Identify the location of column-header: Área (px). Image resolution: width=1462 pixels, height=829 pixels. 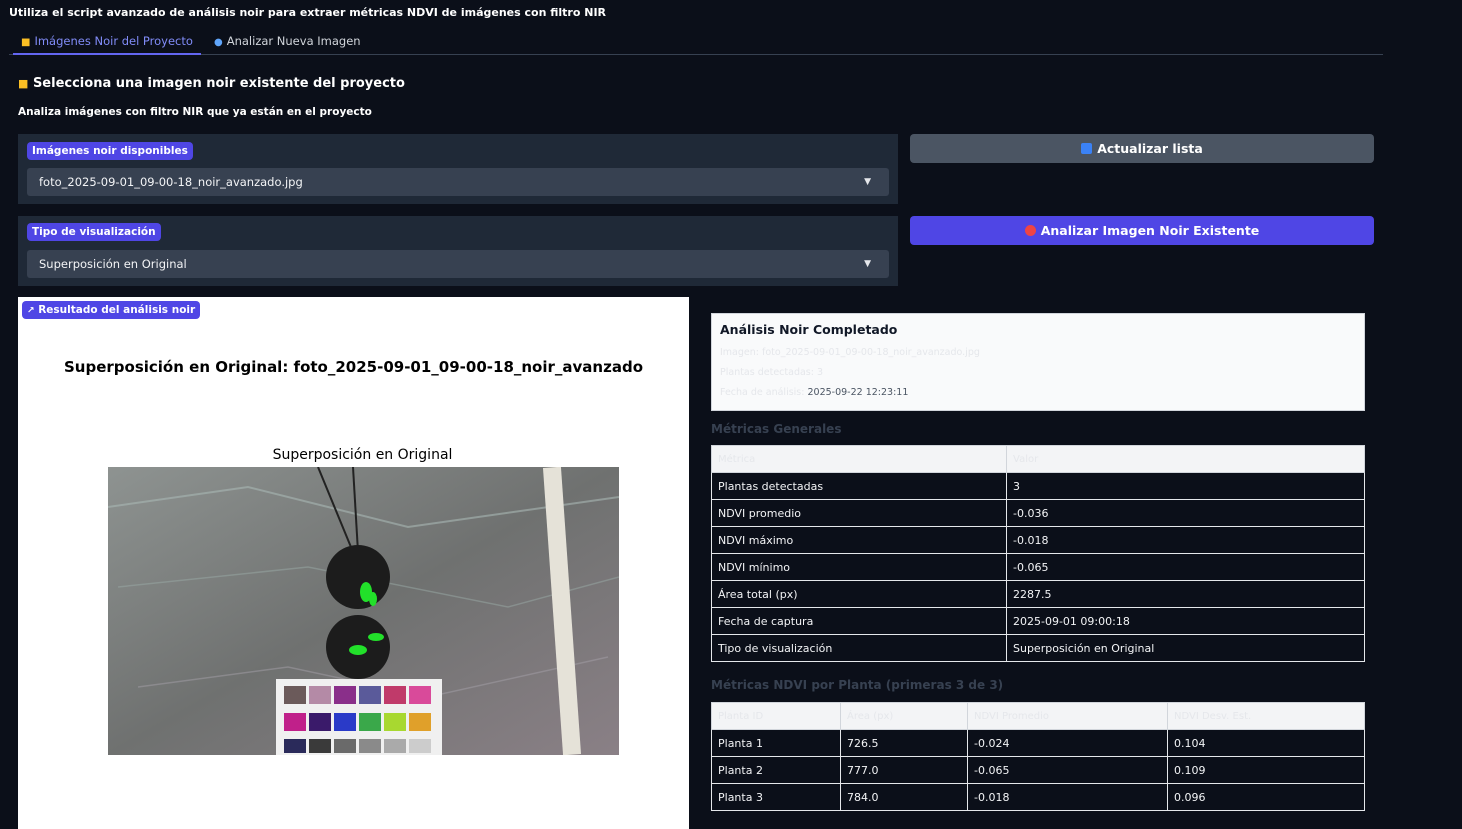
(904, 716).